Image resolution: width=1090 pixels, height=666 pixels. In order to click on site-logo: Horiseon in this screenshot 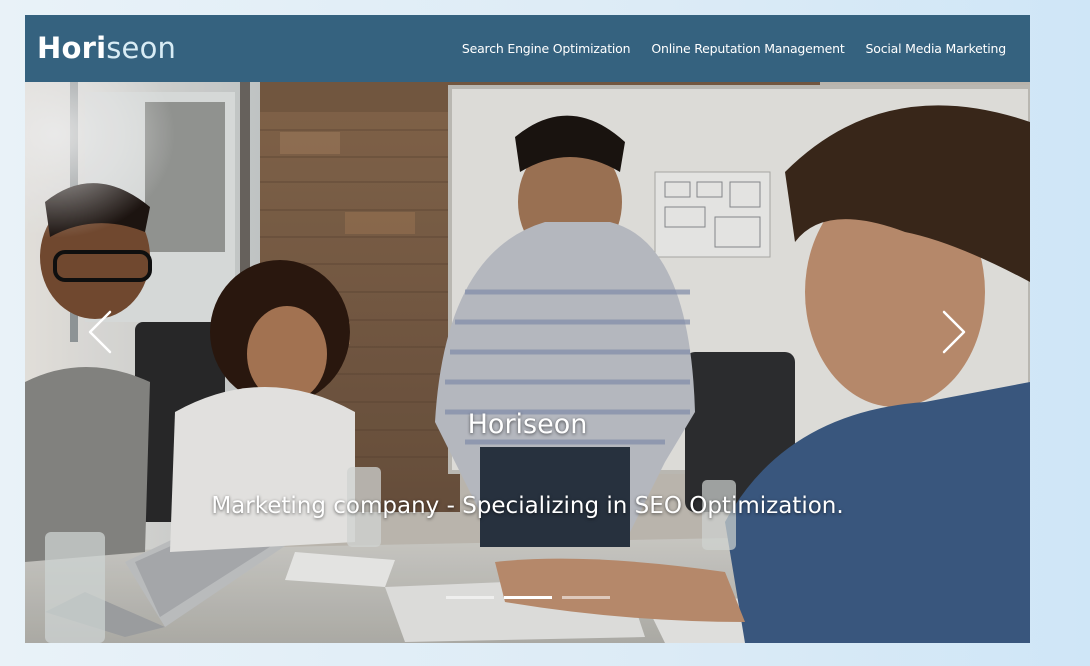, I will do `click(106, 48)`.